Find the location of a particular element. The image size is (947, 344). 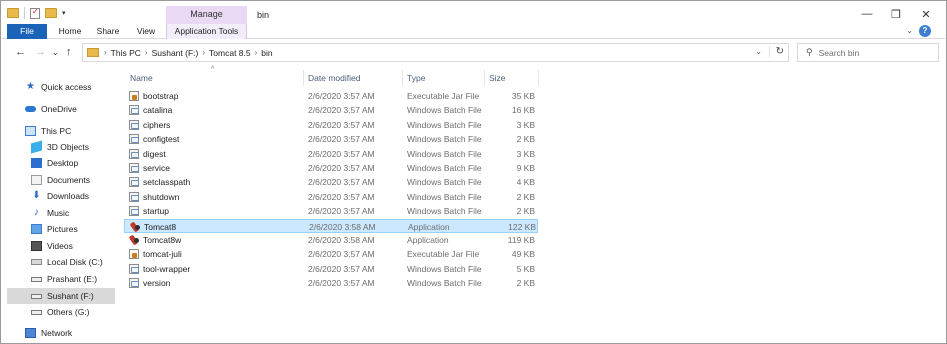

batch-file-icon is located at coordinates (134, 168).